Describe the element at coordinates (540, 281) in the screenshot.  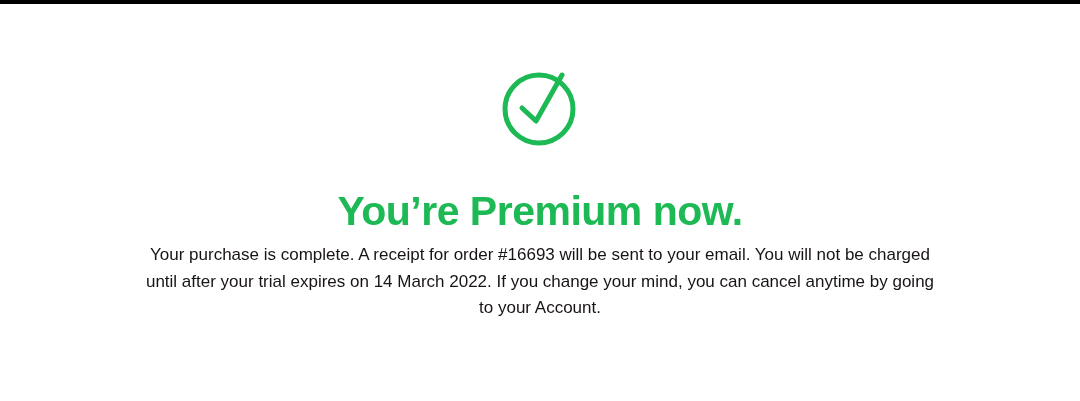
I see `confirmation-message: Your purchase is complete. A receipt for order #16693 will be sent to your email. You will not be charged until after your trial expires on 14 March 2022. If you change your mind, you can cancel anytime by going to your Account.` at that location.